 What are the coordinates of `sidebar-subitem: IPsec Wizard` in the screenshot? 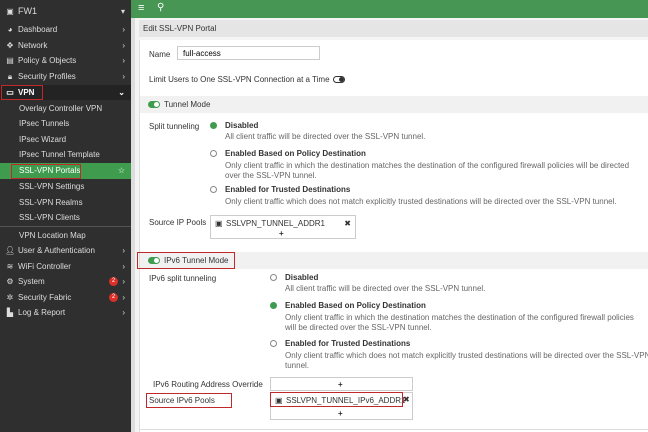 It's located at (65, 140).